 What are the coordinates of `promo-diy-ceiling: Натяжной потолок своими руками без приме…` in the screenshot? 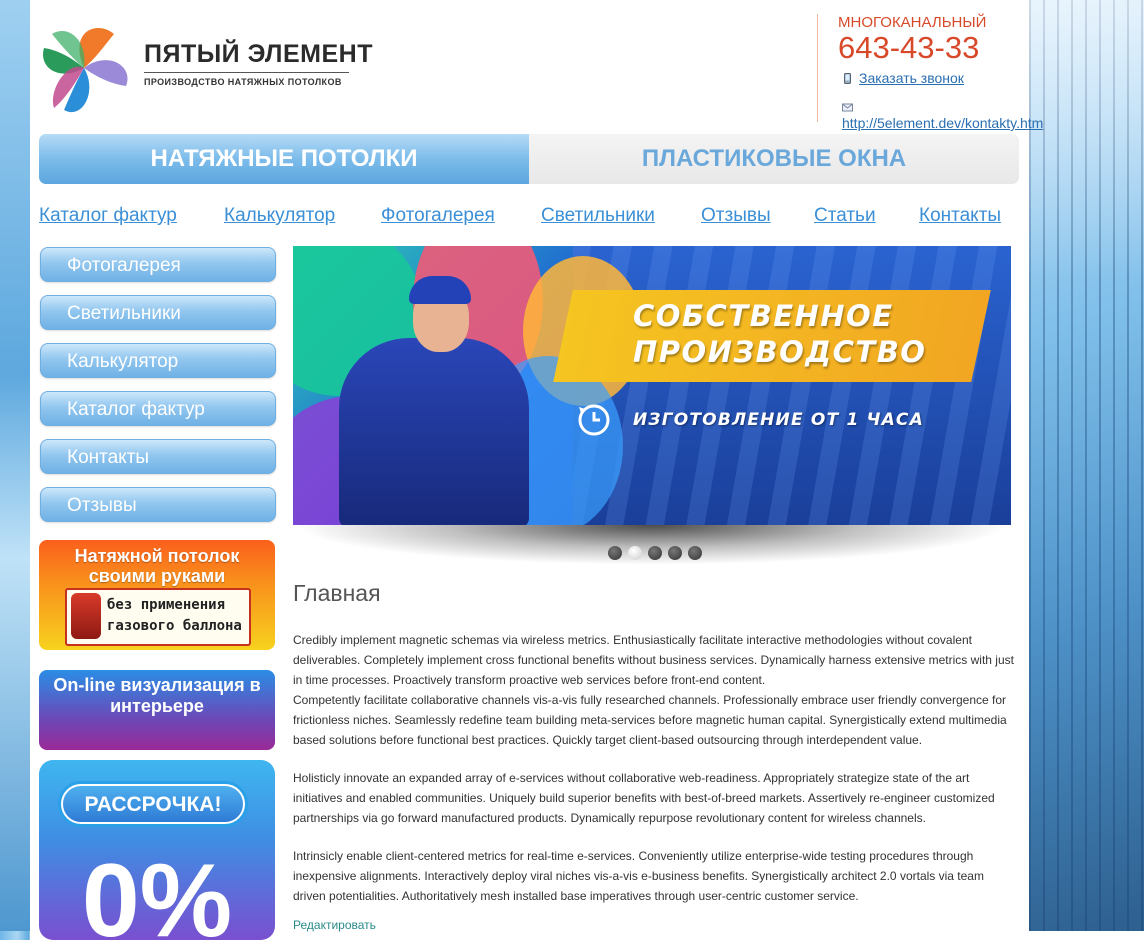 It's located at (157, 595).